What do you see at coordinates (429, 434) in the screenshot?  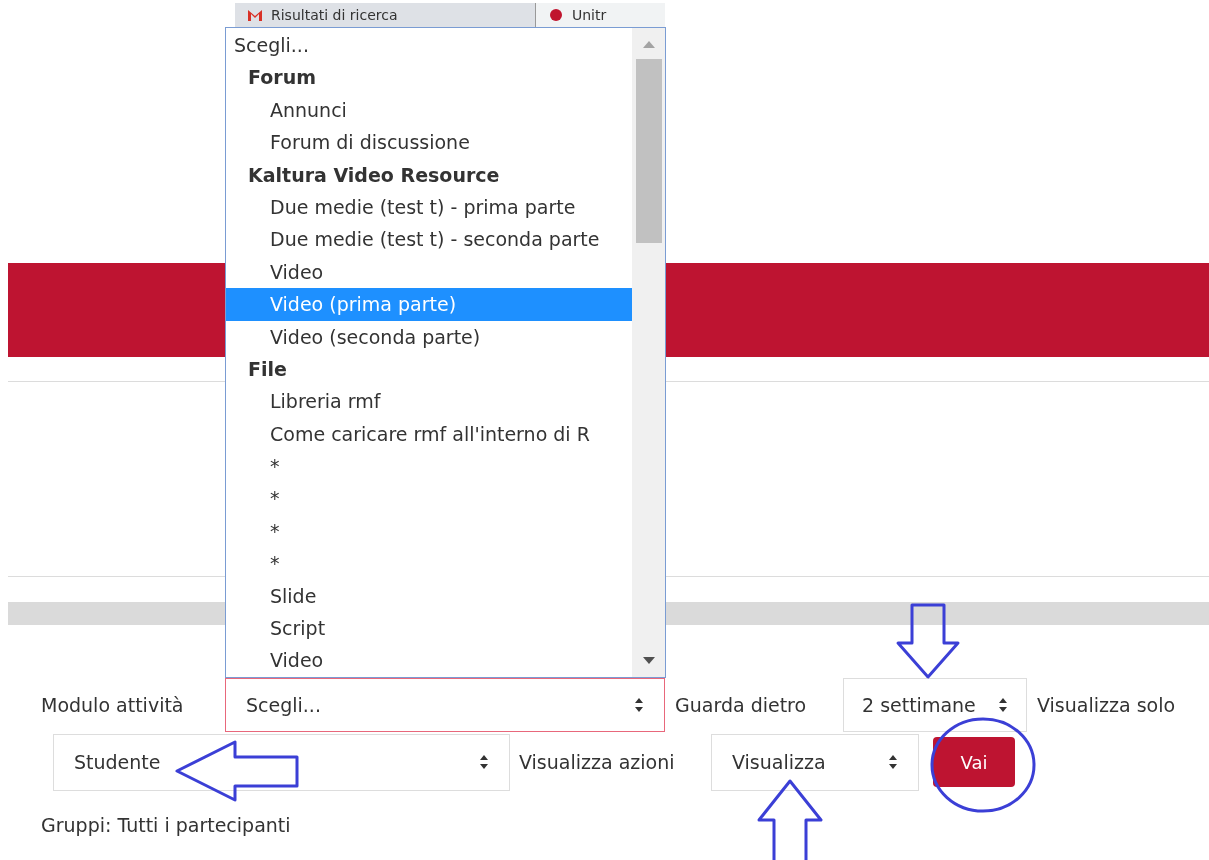 I see `dropdown-option: Come caricare rmf all'interno di R` at bounding box center [429, 434].